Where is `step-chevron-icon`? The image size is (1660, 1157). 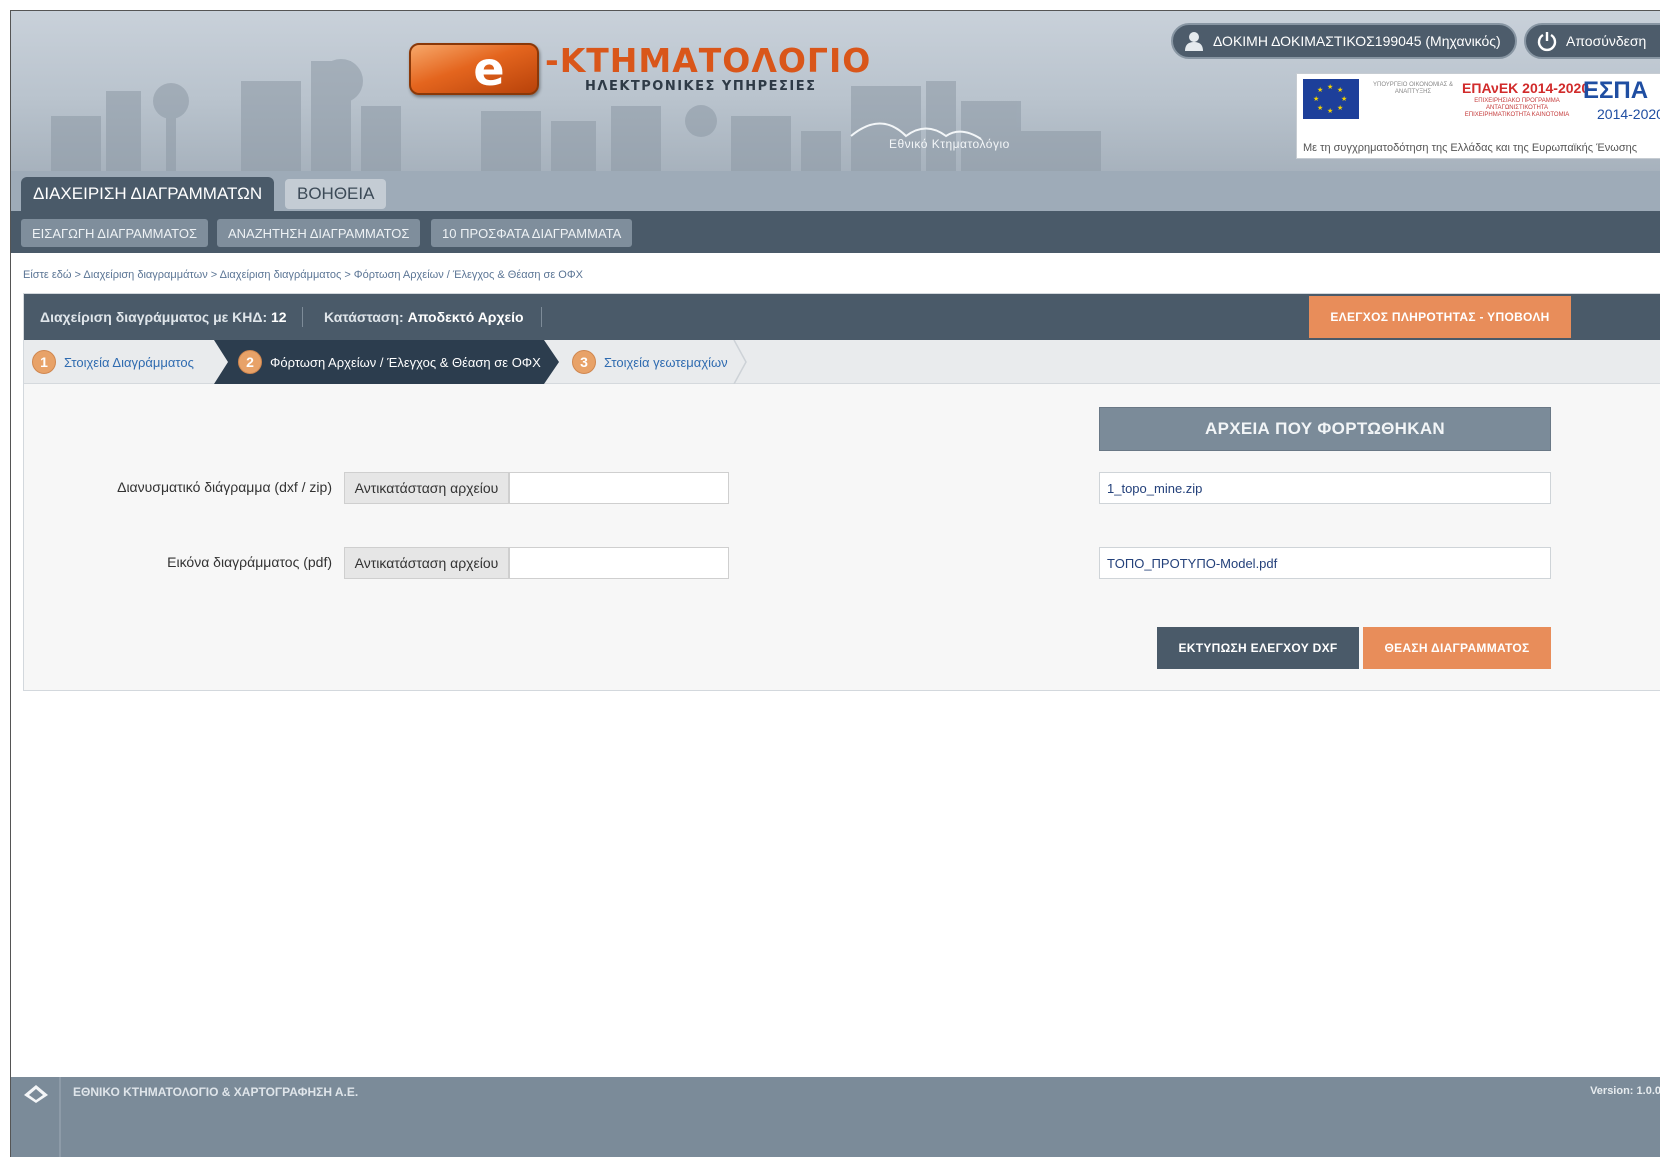 step-chevron-icon is located at coordinates (740, 362).